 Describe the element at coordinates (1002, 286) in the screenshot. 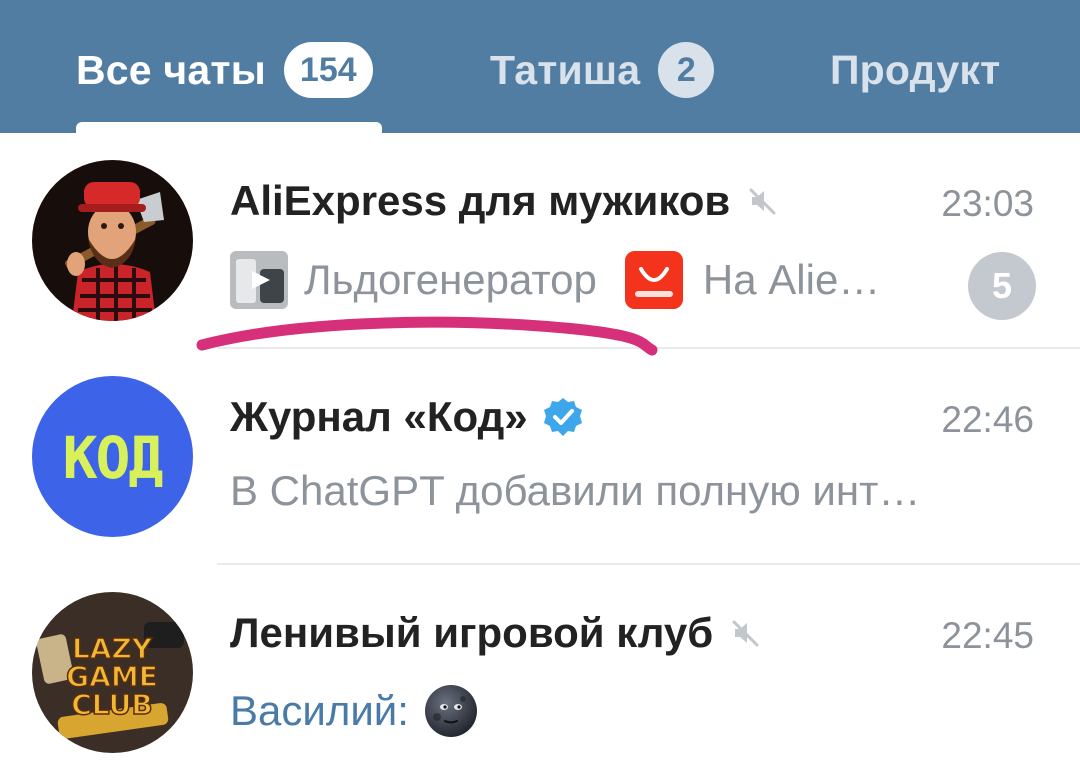

I see `unread-count-badge: 5` at that location.